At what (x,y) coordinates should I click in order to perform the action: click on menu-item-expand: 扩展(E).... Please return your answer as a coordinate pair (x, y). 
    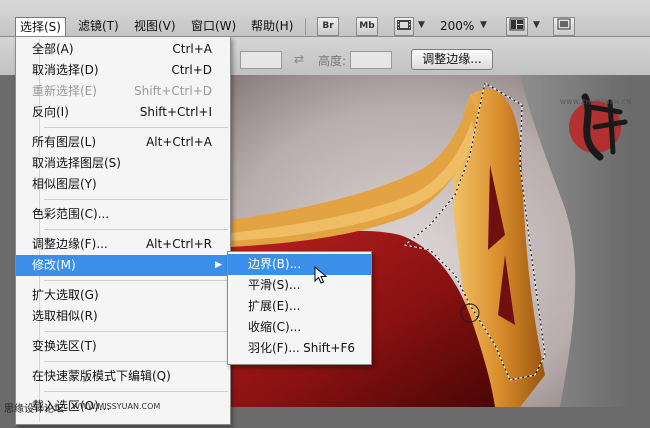
    Looking at the image, I should click on (299, 306).